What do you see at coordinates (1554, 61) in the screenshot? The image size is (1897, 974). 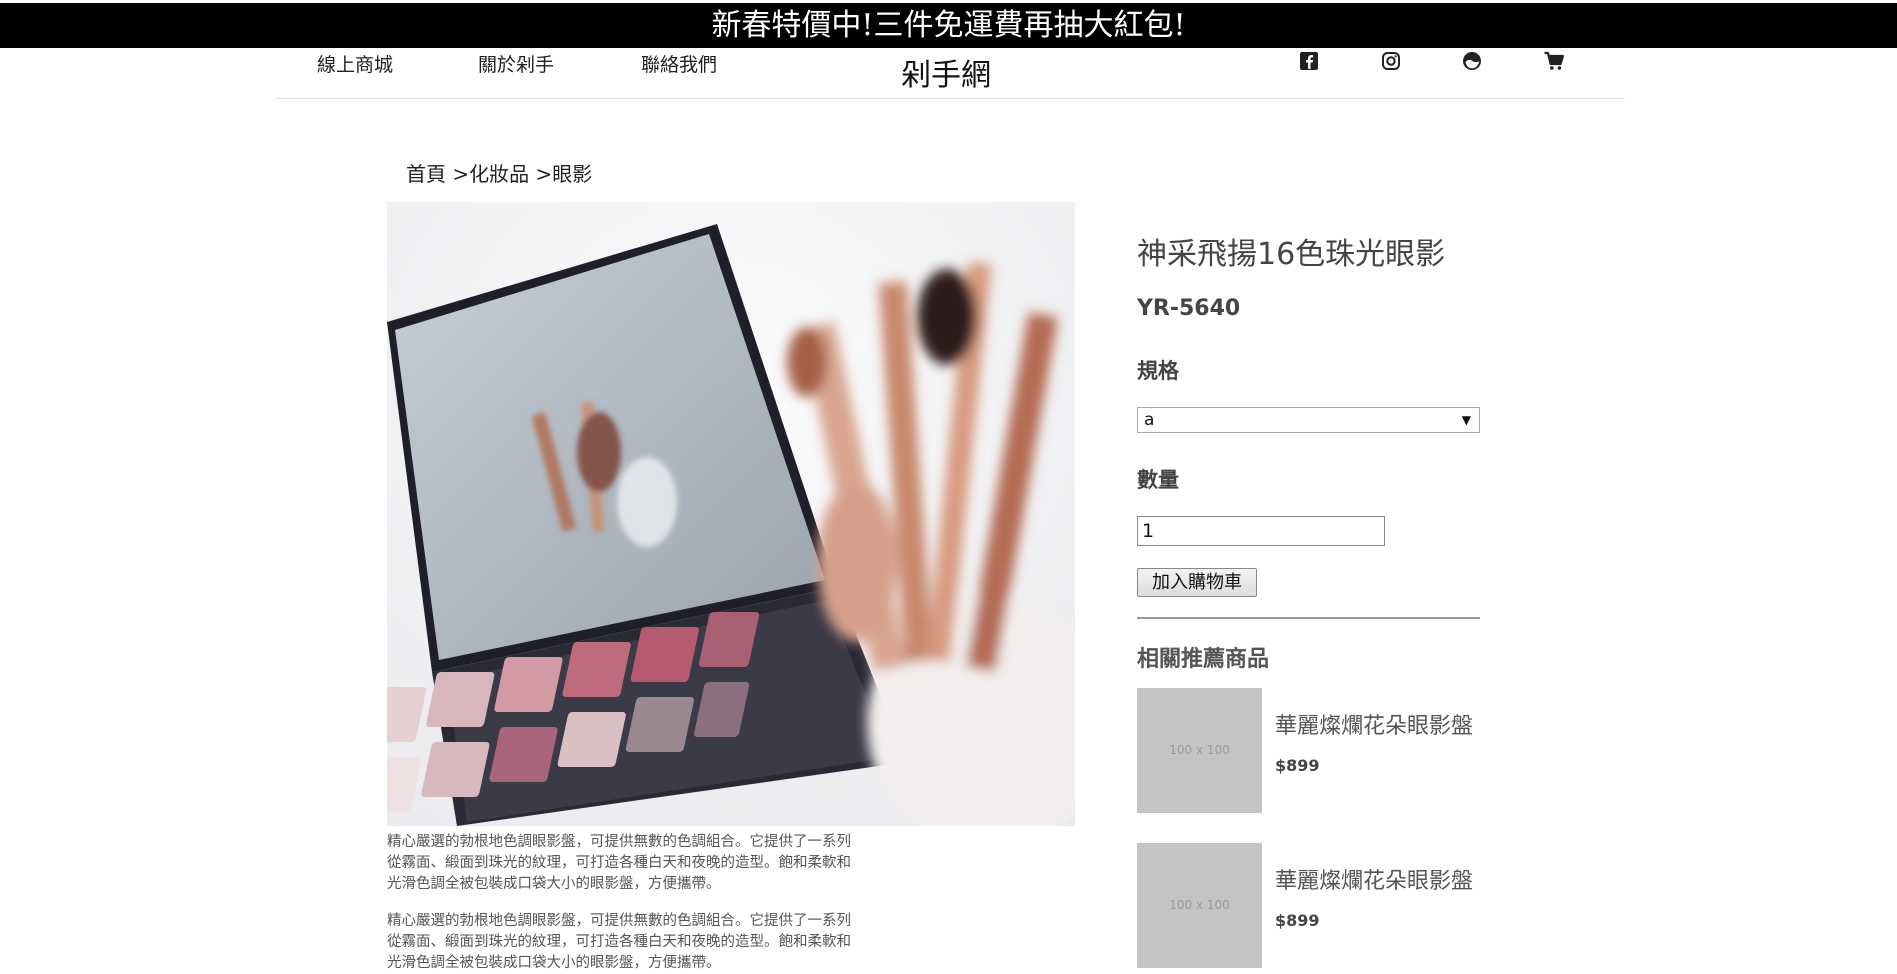 I see `cart-icon` at bounding box center [1554, 61].